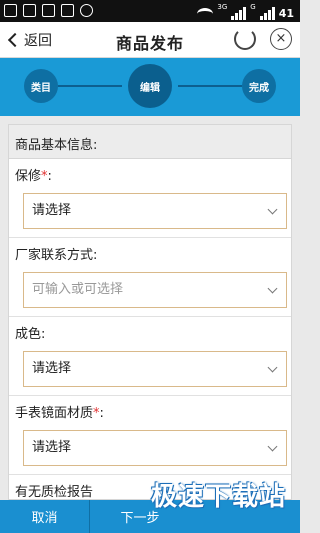 The image size is (320, 533). Describe the element at coordinates (155, 369) in the screenshot. I see `condition-select: 请选择` at that location.